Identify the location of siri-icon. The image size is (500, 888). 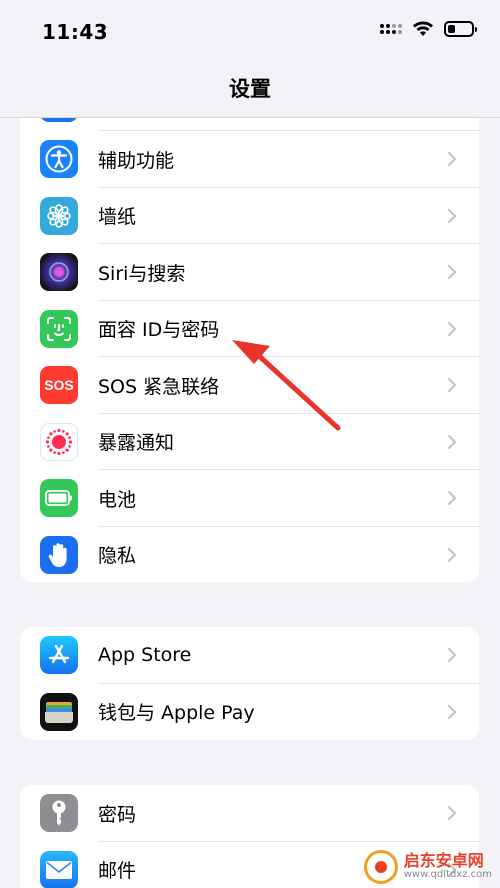
(59, 272).